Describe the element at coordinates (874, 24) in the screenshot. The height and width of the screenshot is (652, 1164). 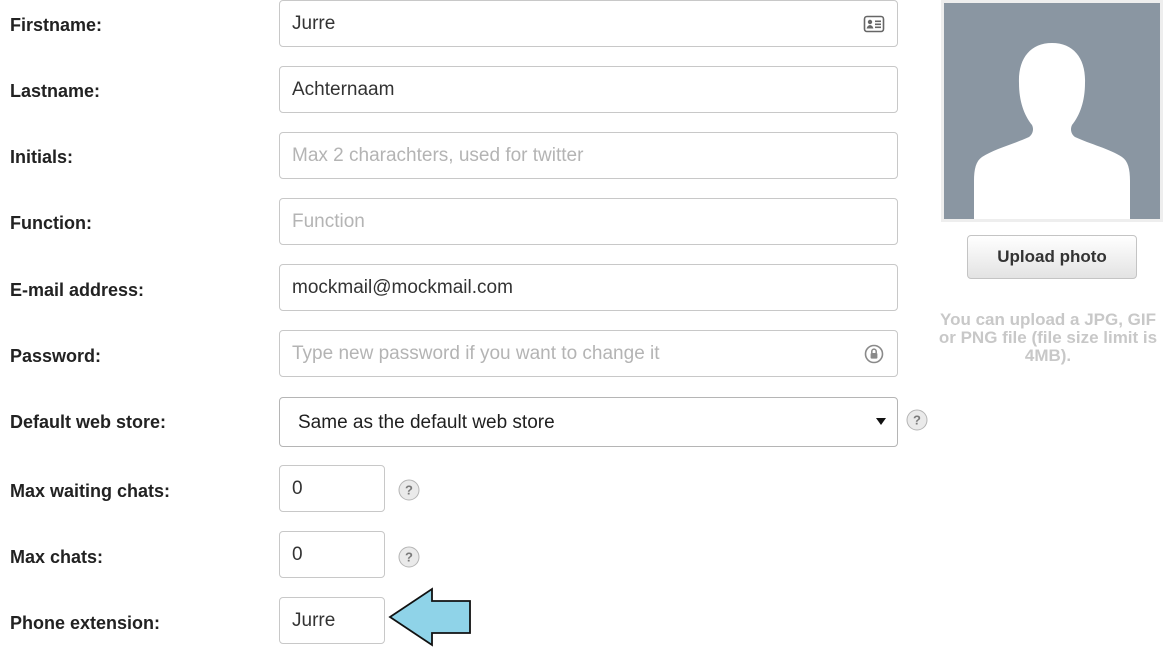
I see `contact-card-icon` at that location.